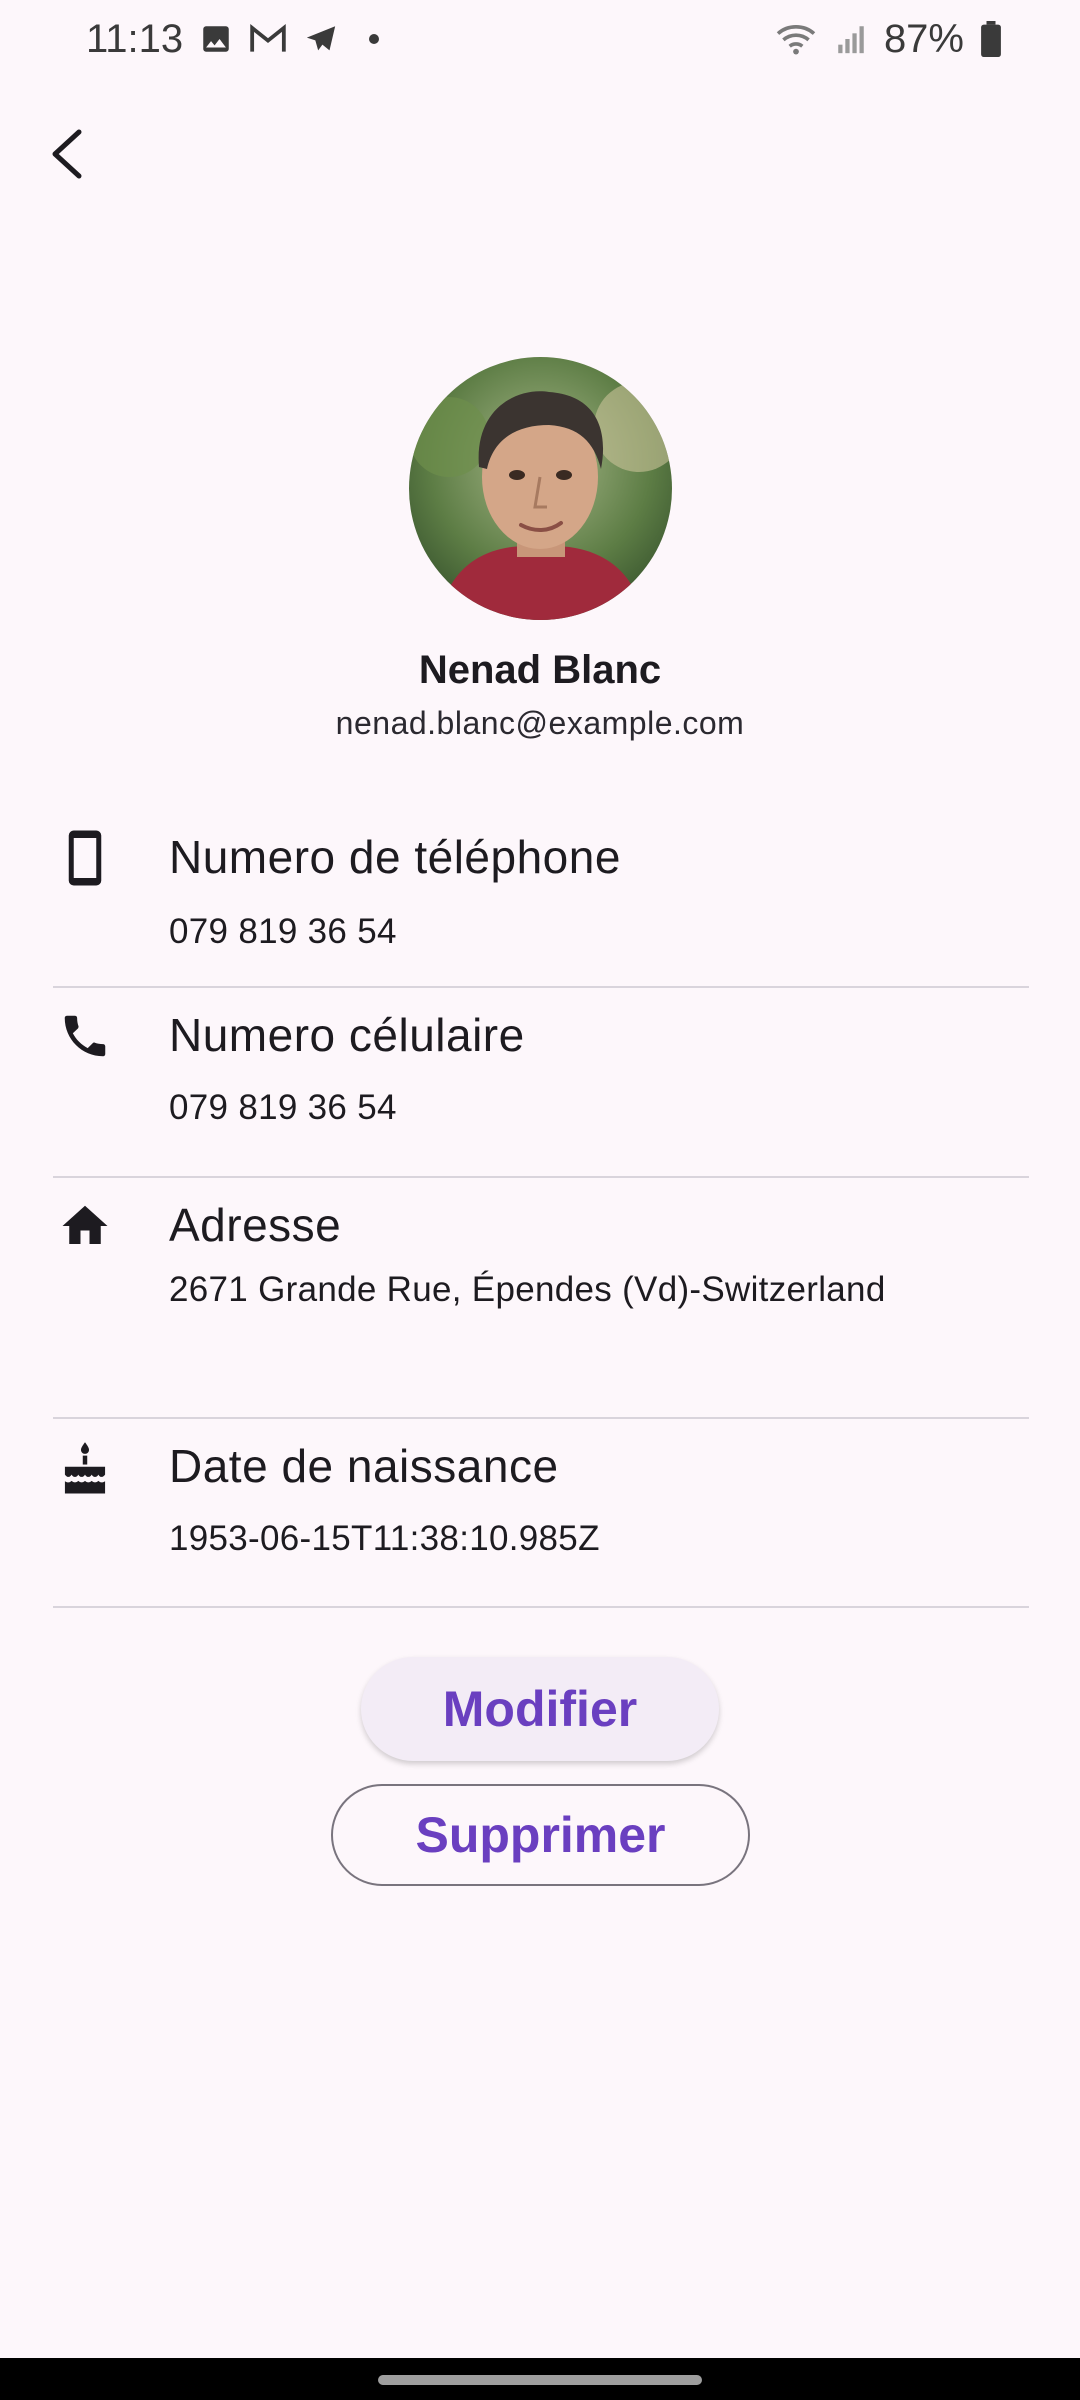 The width and height of the screenshot is (1080, 2400). Describe the element at coordinates (540, 2380) in the screenshot. I see `home-gesture-handle` at that location.